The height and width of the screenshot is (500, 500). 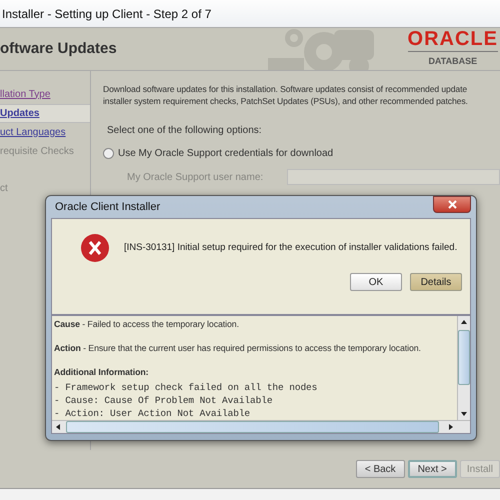 I want to click on page-title: oftware Updates, so click(x=58, y=48).